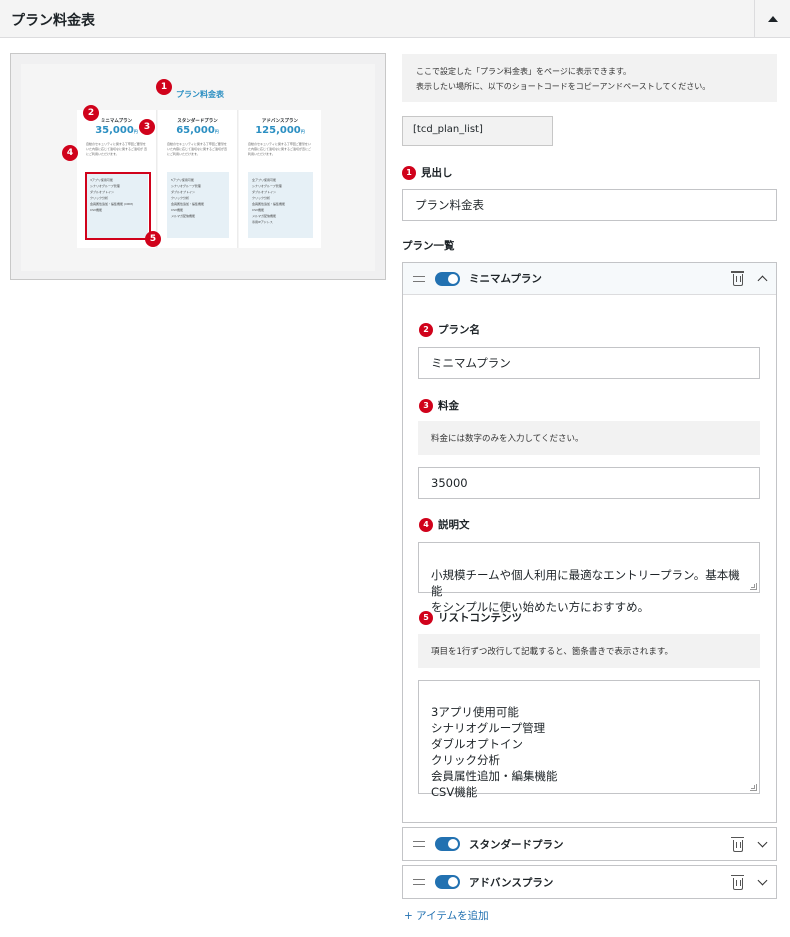 This screenshot has height=937, width=790. I want to click on plan-item-advance: アドバンスプラン, so click(589, 882).